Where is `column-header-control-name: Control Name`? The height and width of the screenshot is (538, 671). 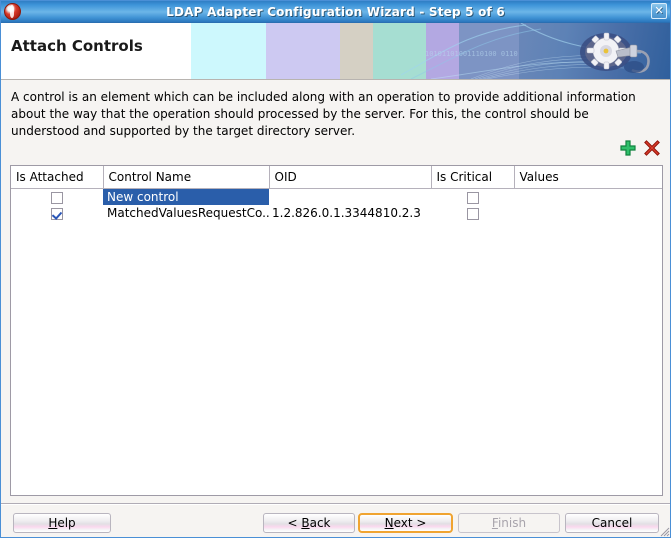
column-header-control-name: Control Name is located at coordinates (186, 177).